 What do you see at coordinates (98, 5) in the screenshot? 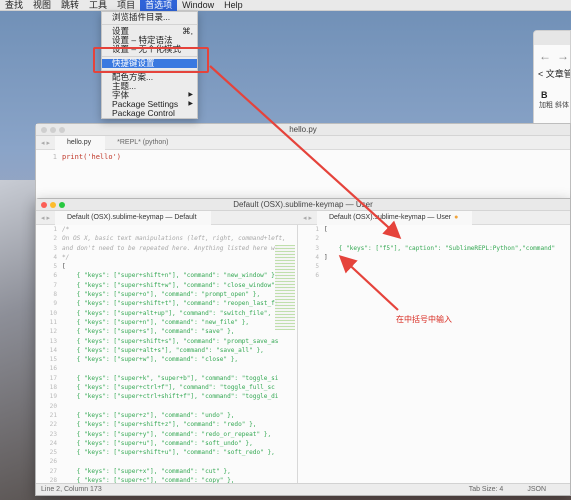
I see `menu-tools: 工具` at bounding box center [98, 5].